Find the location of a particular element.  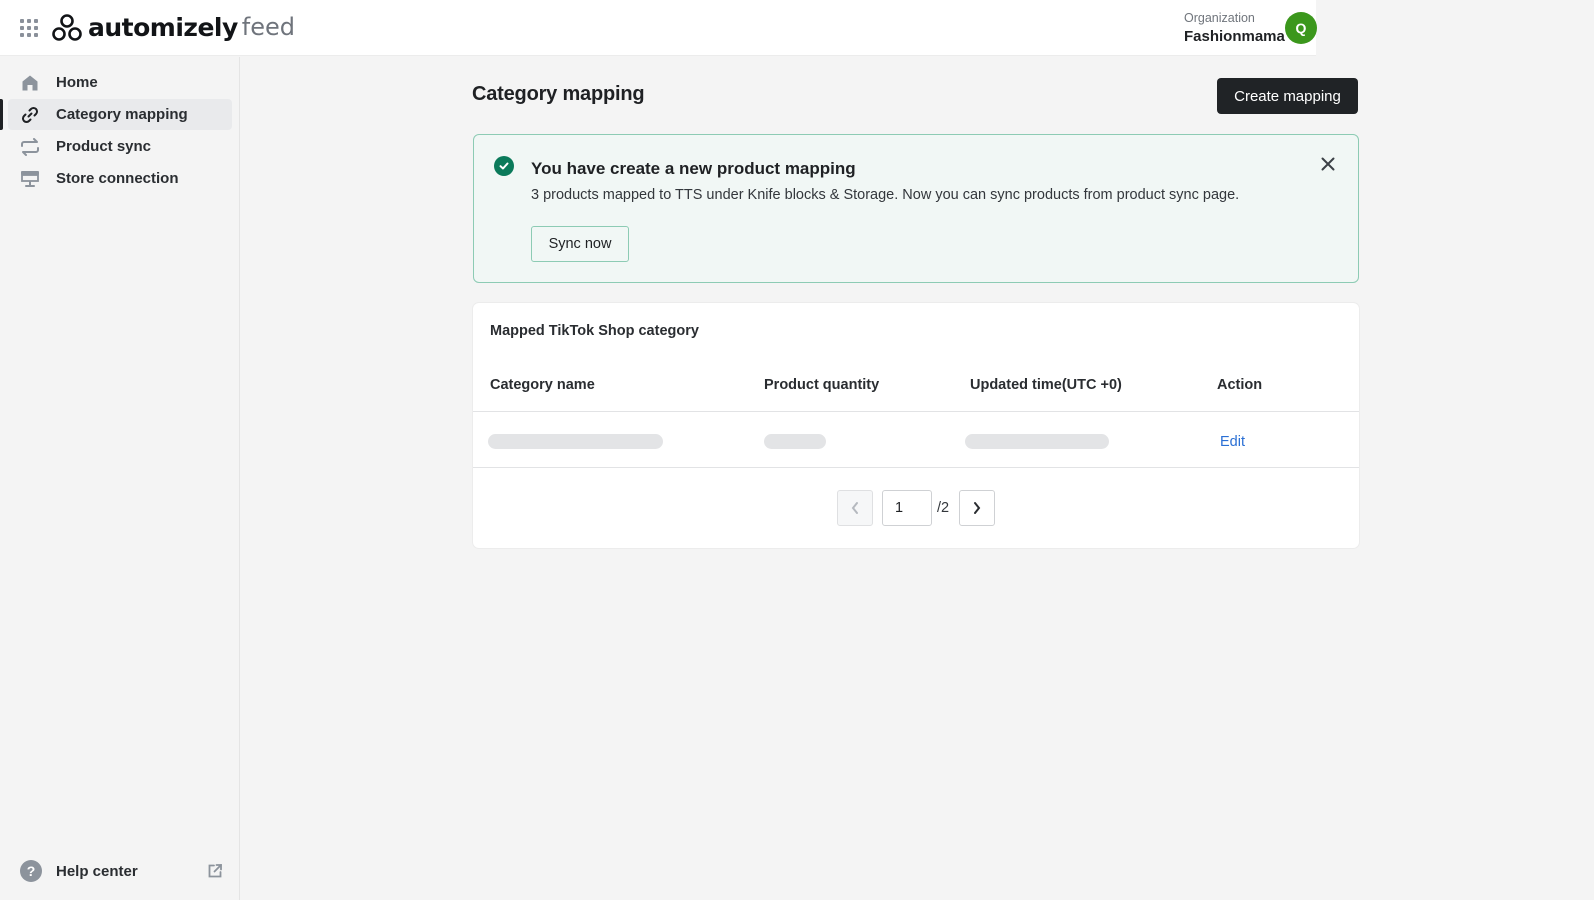

edit-link: Edit is located at coordinates (1232, 442).